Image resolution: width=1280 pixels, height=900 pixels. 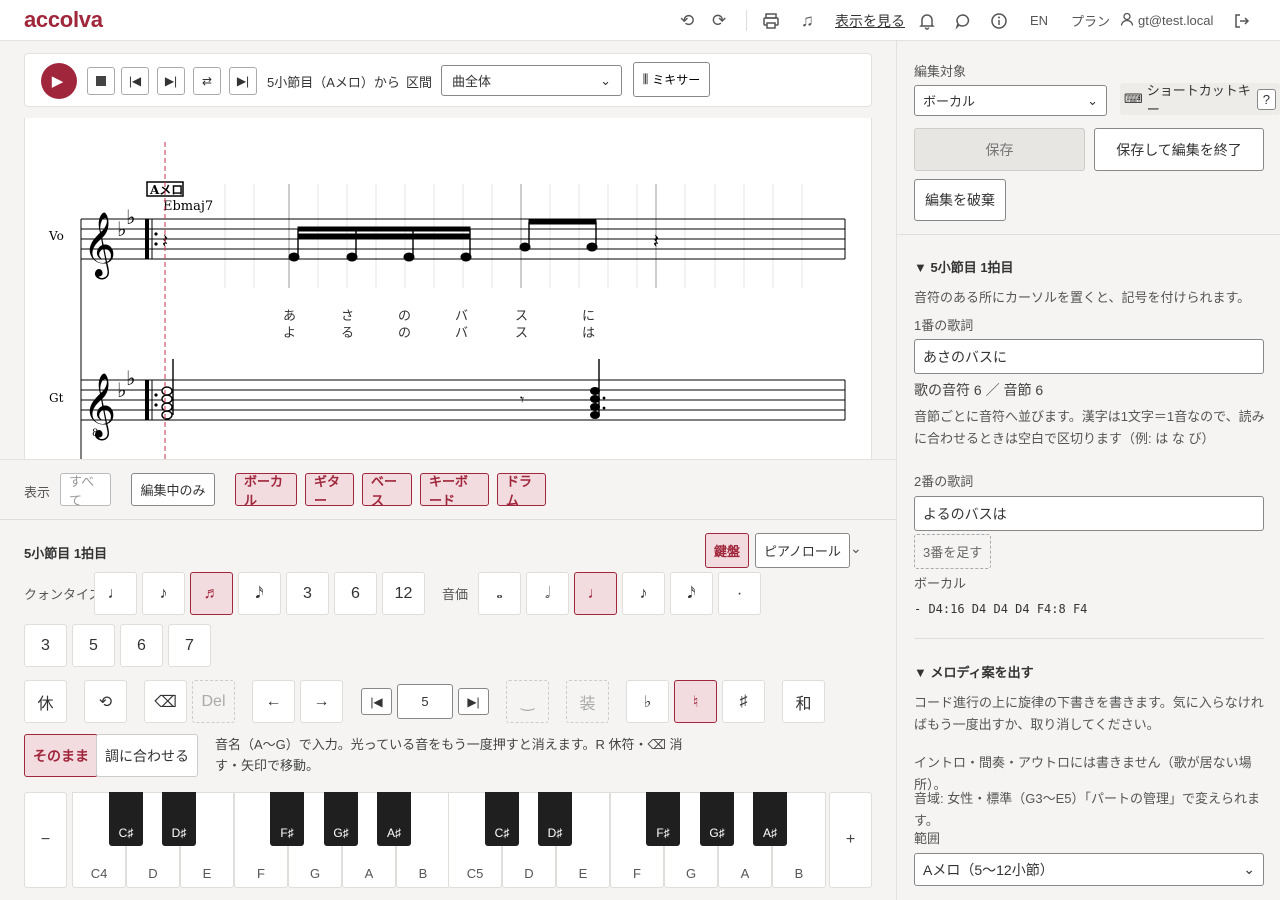 I want to click on svg-text: は, so click(x=588, y=332).